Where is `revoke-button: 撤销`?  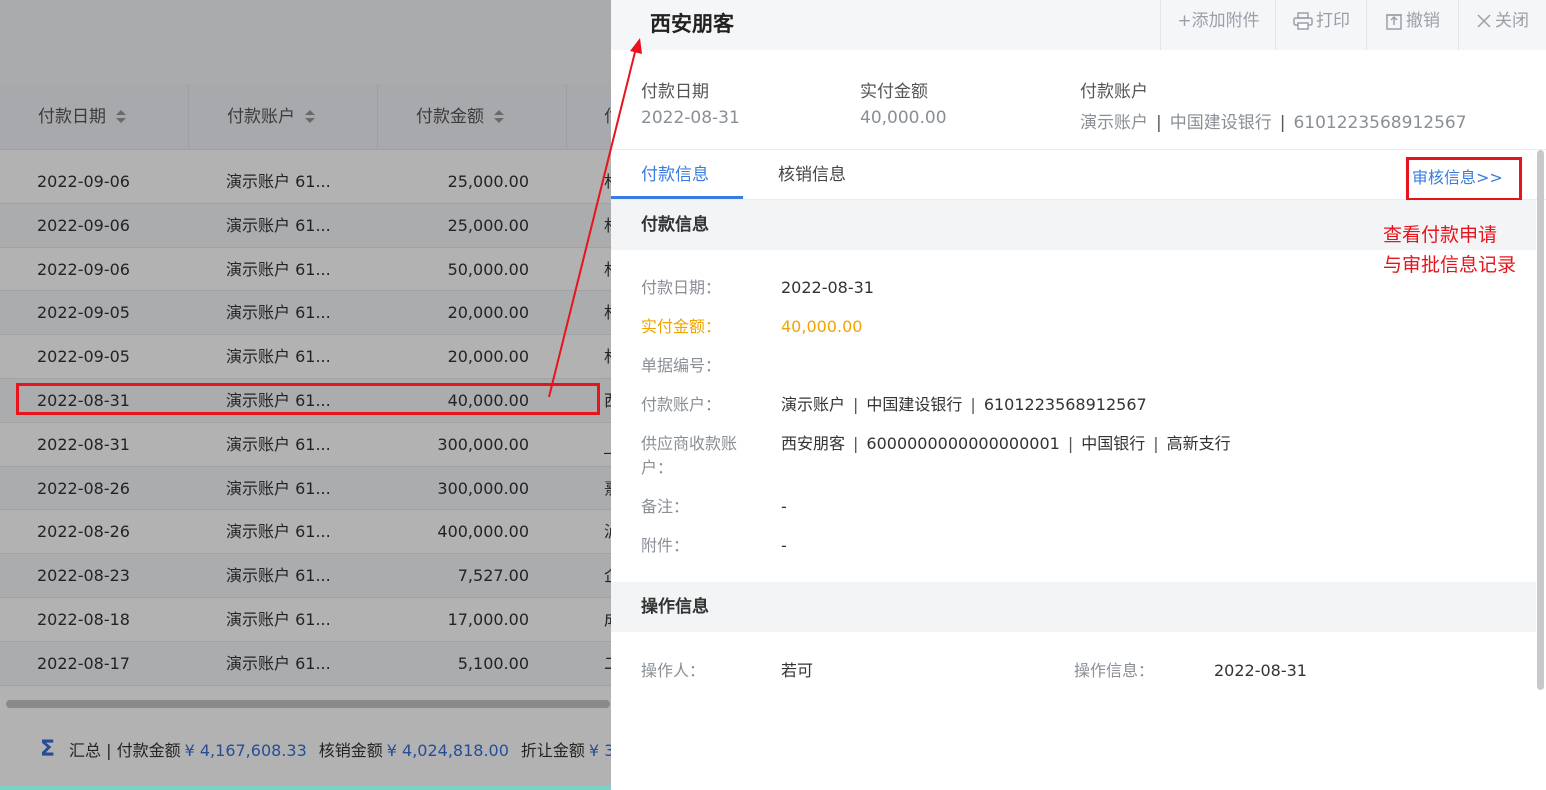
revoke-button: 撤销 is located at coordinates (1412, 25).